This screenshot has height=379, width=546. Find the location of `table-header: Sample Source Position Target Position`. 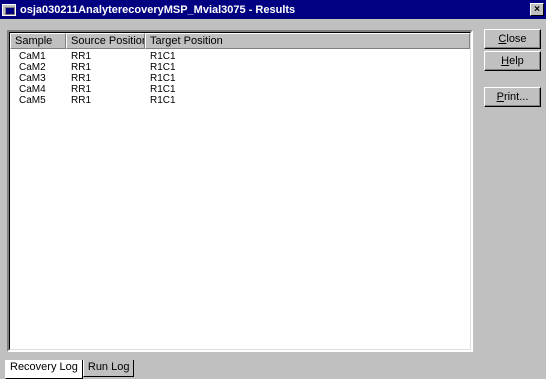

table-header: Sample Source Position Target Position is located at coordinates (240, 41).